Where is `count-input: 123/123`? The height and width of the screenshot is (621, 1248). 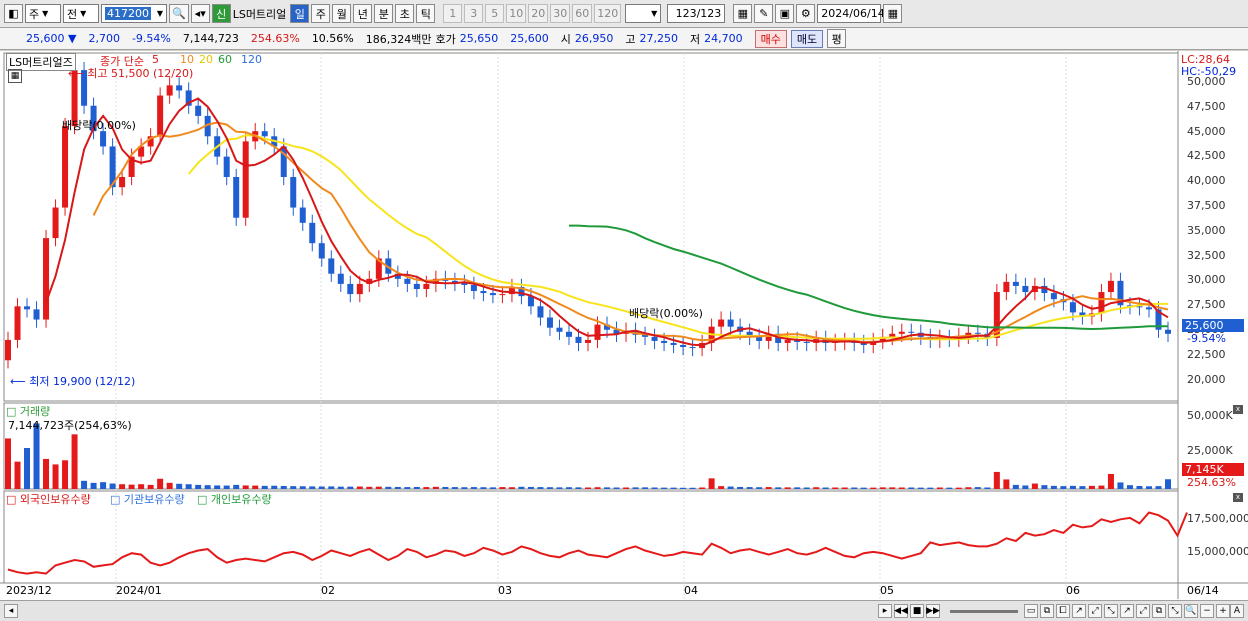
count-input: 123/123 is located at coordinates (696, 13).